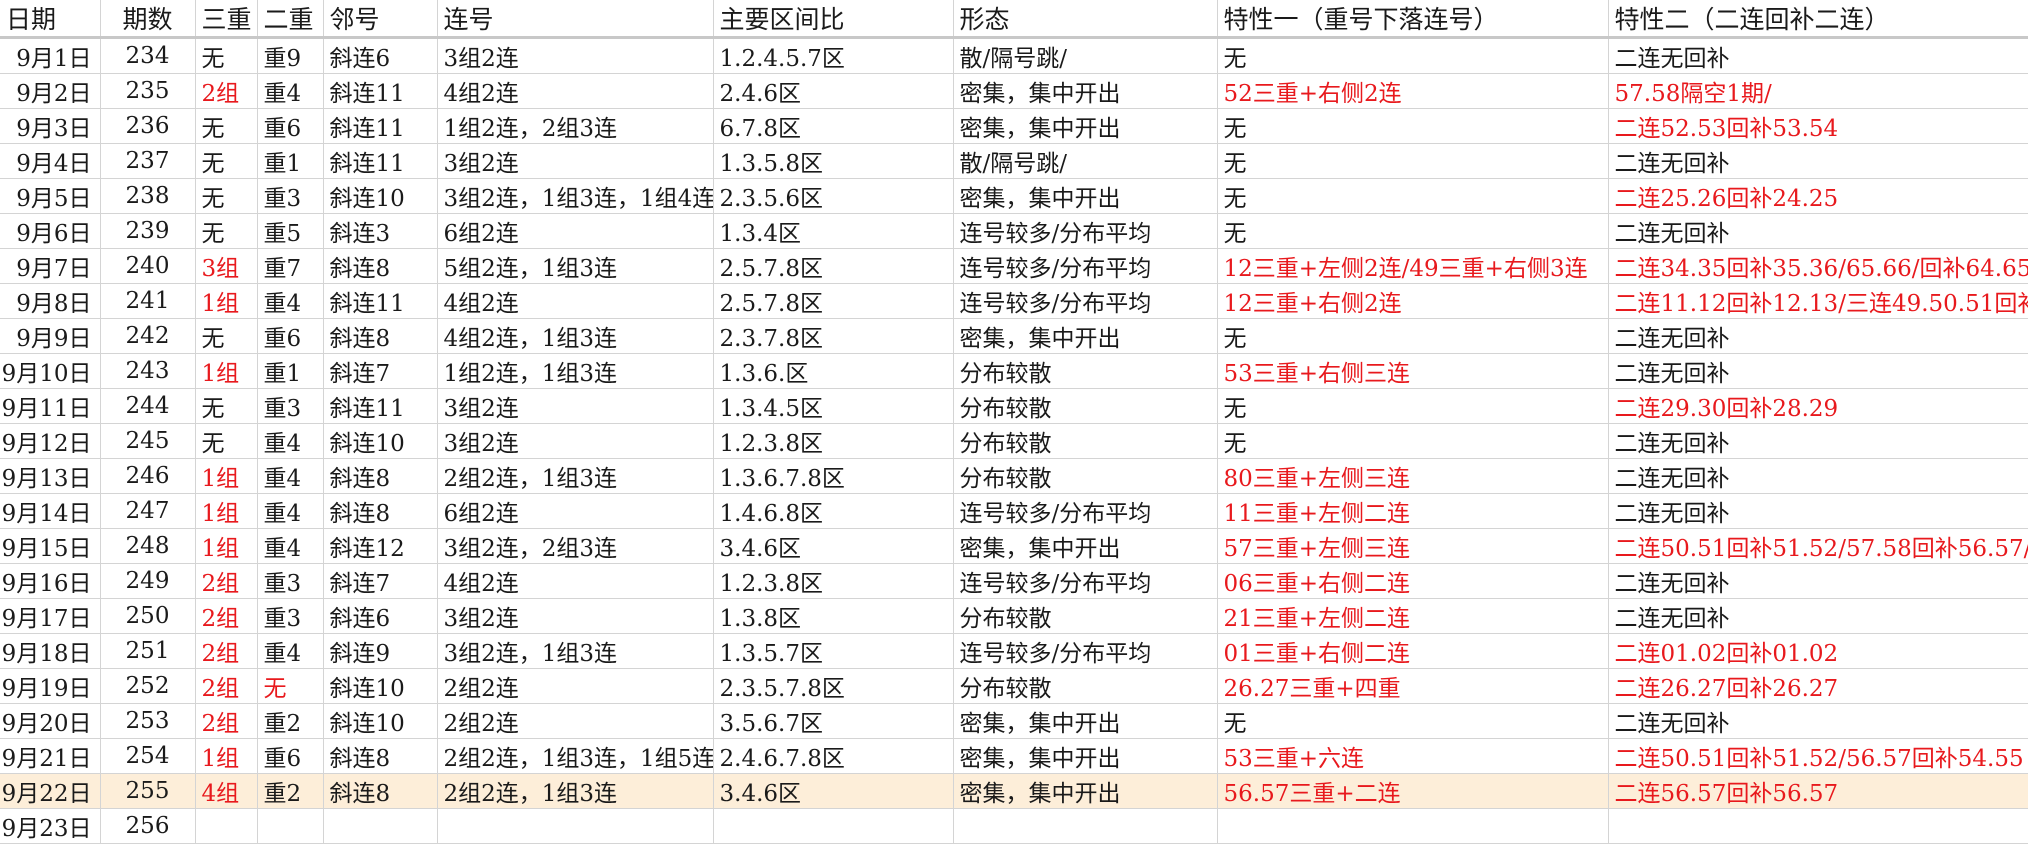  I want to click on cell-zone-ratio: 2.3.5.7.8区, so click(833, 686).